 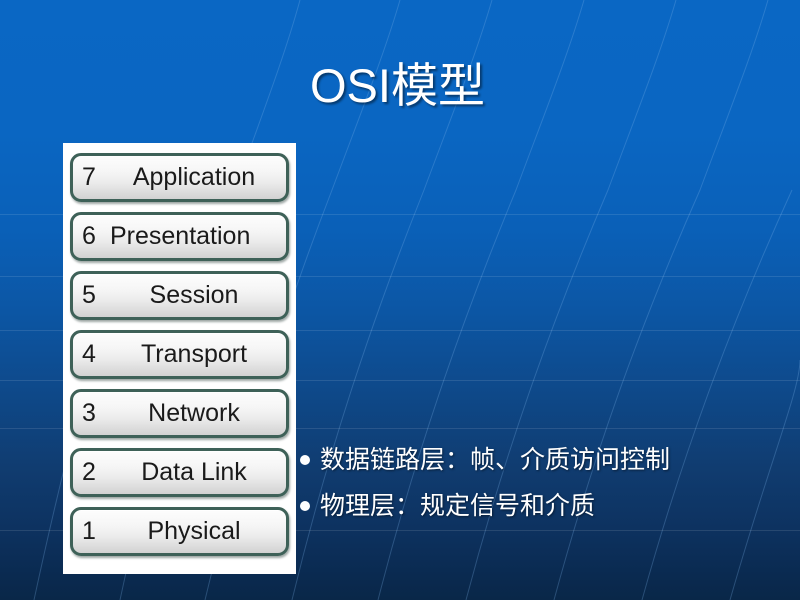 What do you see at coordinates (89, 531) in the screenshot?
I see `osi-layer-number: 1` at bounding box center [89, 531].